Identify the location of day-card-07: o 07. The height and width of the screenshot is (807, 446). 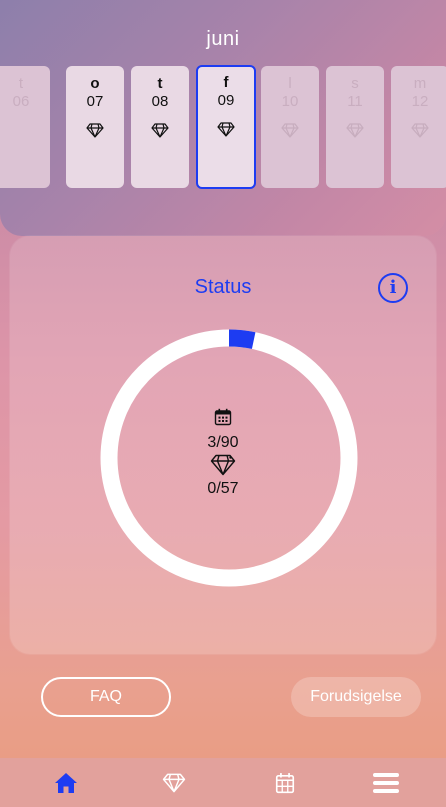
(95, 127).